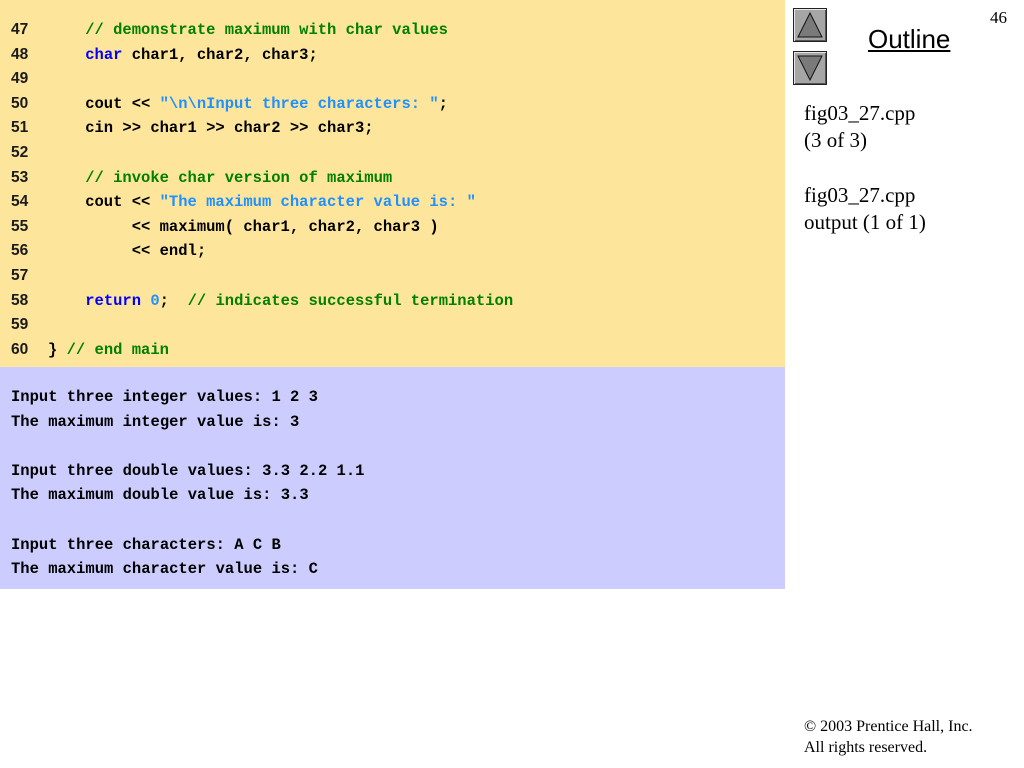 The width and height of the screenshot is (1024, 768). What do you see at coordinates (20, 128) in the screenshot?
I see `line-number: 51` at bounding box center [20, 128].